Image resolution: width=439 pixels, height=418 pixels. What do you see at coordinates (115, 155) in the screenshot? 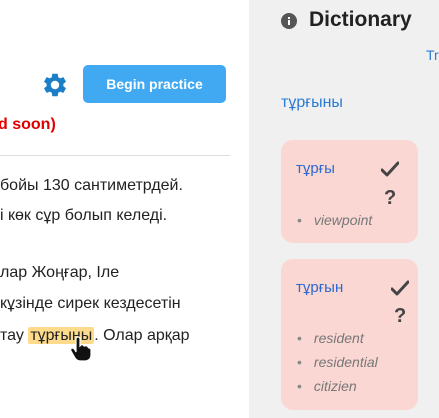
I see `divider` at bounding box center [115, 155].